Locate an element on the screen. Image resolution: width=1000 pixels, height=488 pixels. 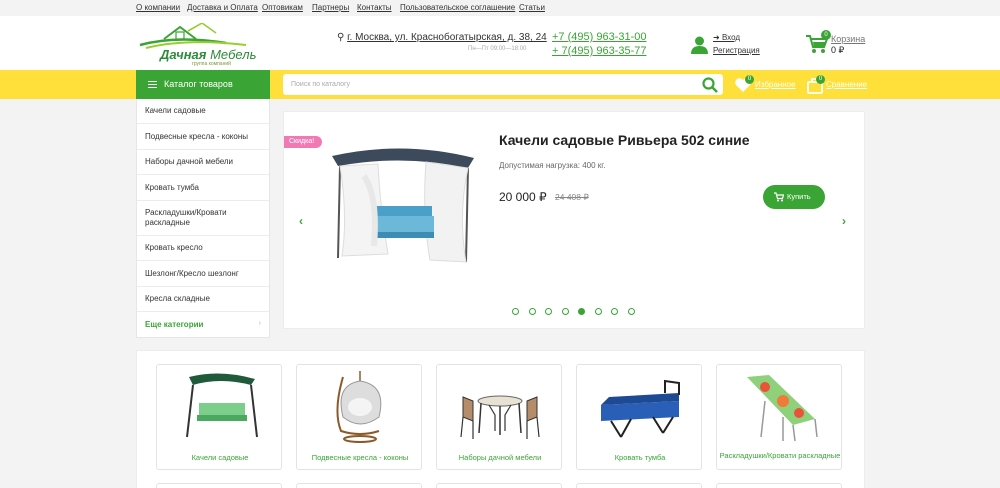
product-title: Качели садовые Ривьера 502 синие is located at coordinates (624, 140).